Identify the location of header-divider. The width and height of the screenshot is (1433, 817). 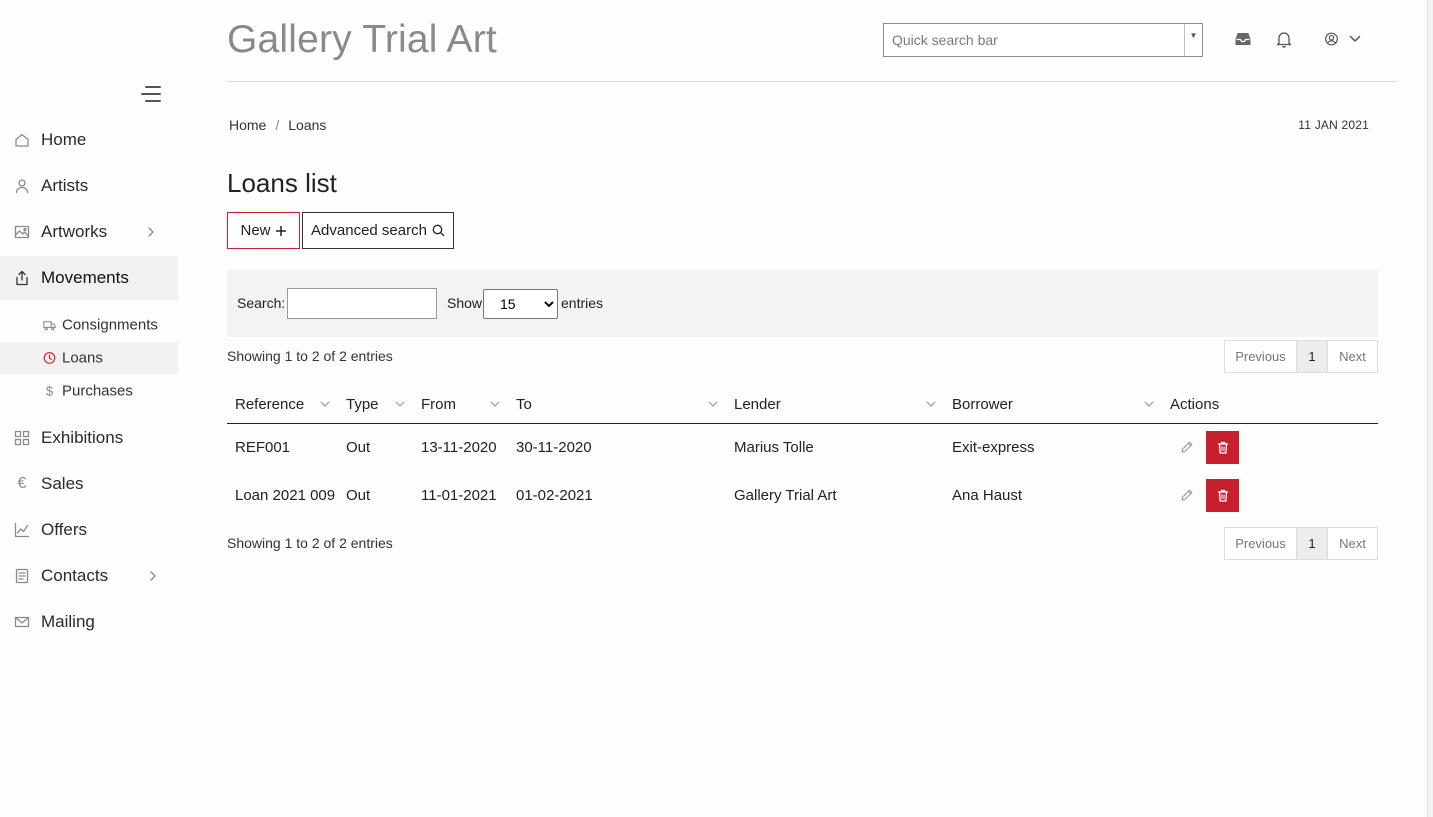
(812, 81).